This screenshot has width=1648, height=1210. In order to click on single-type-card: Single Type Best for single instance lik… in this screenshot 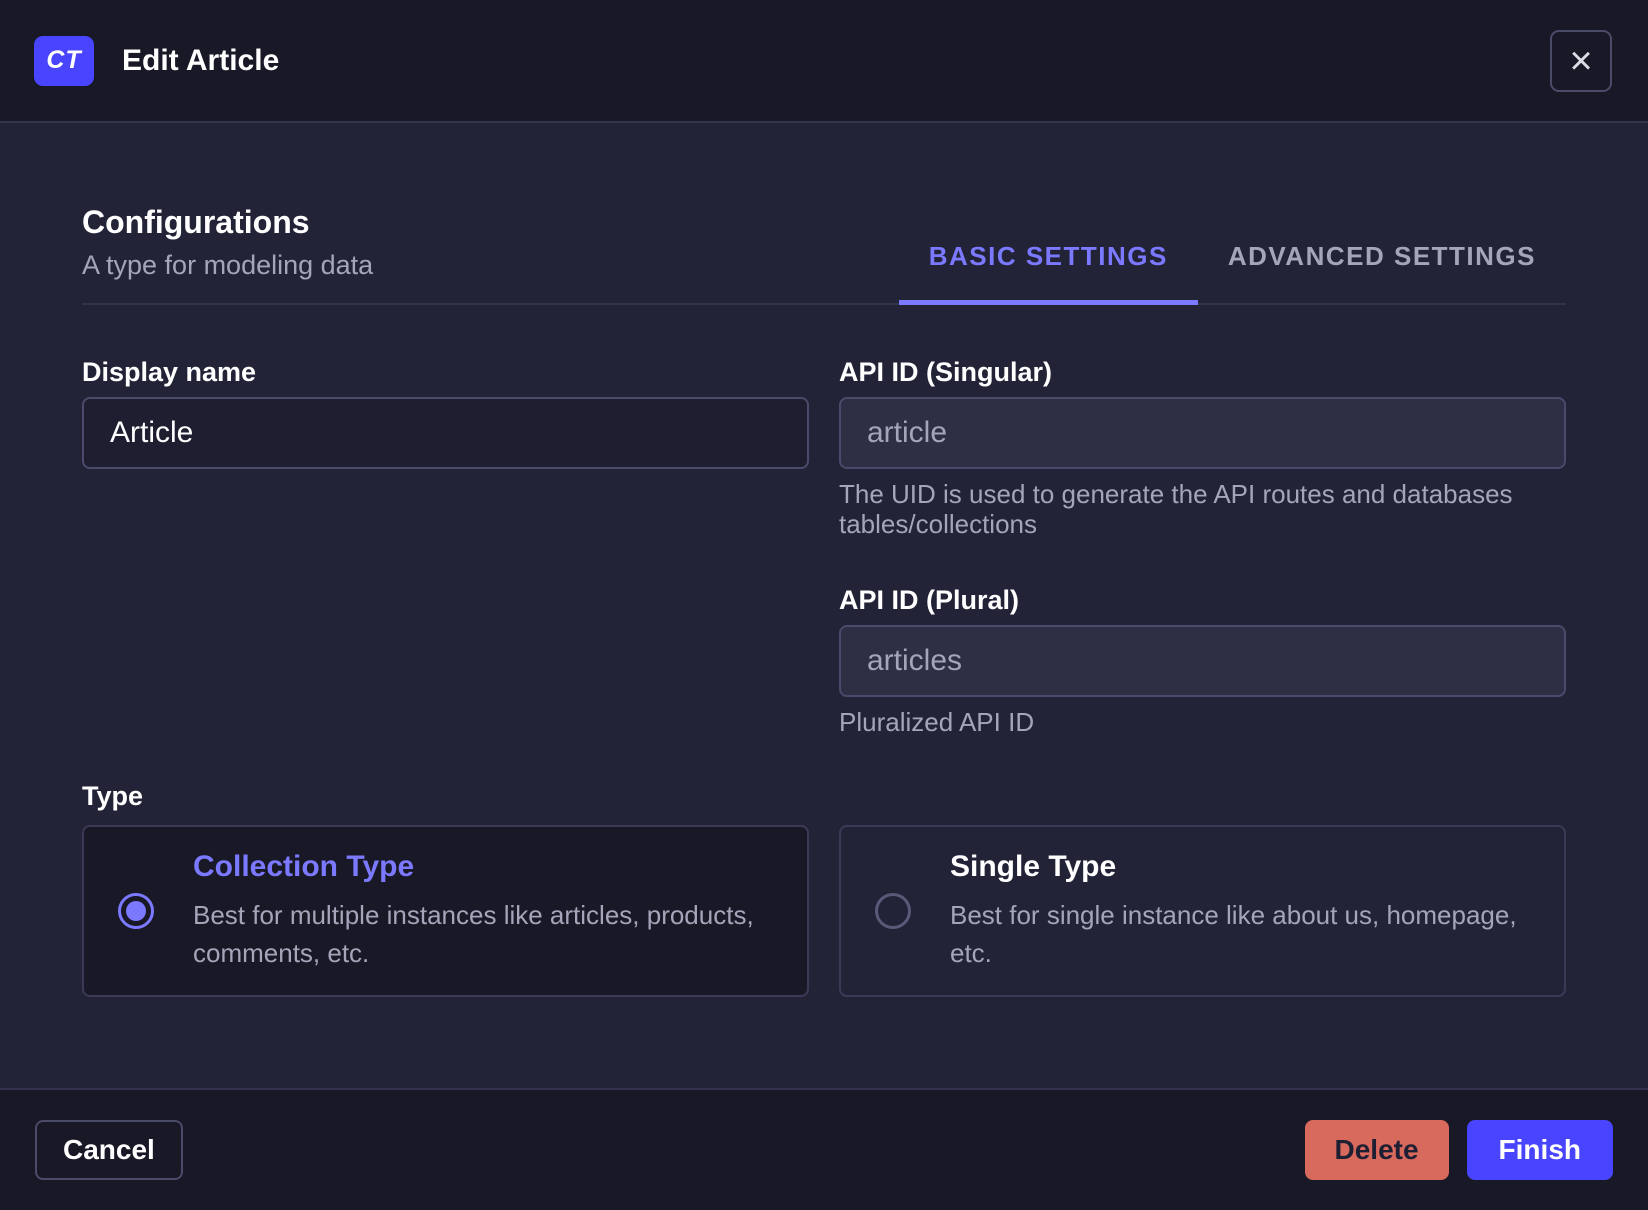, I will do `click(1202, 911)`.